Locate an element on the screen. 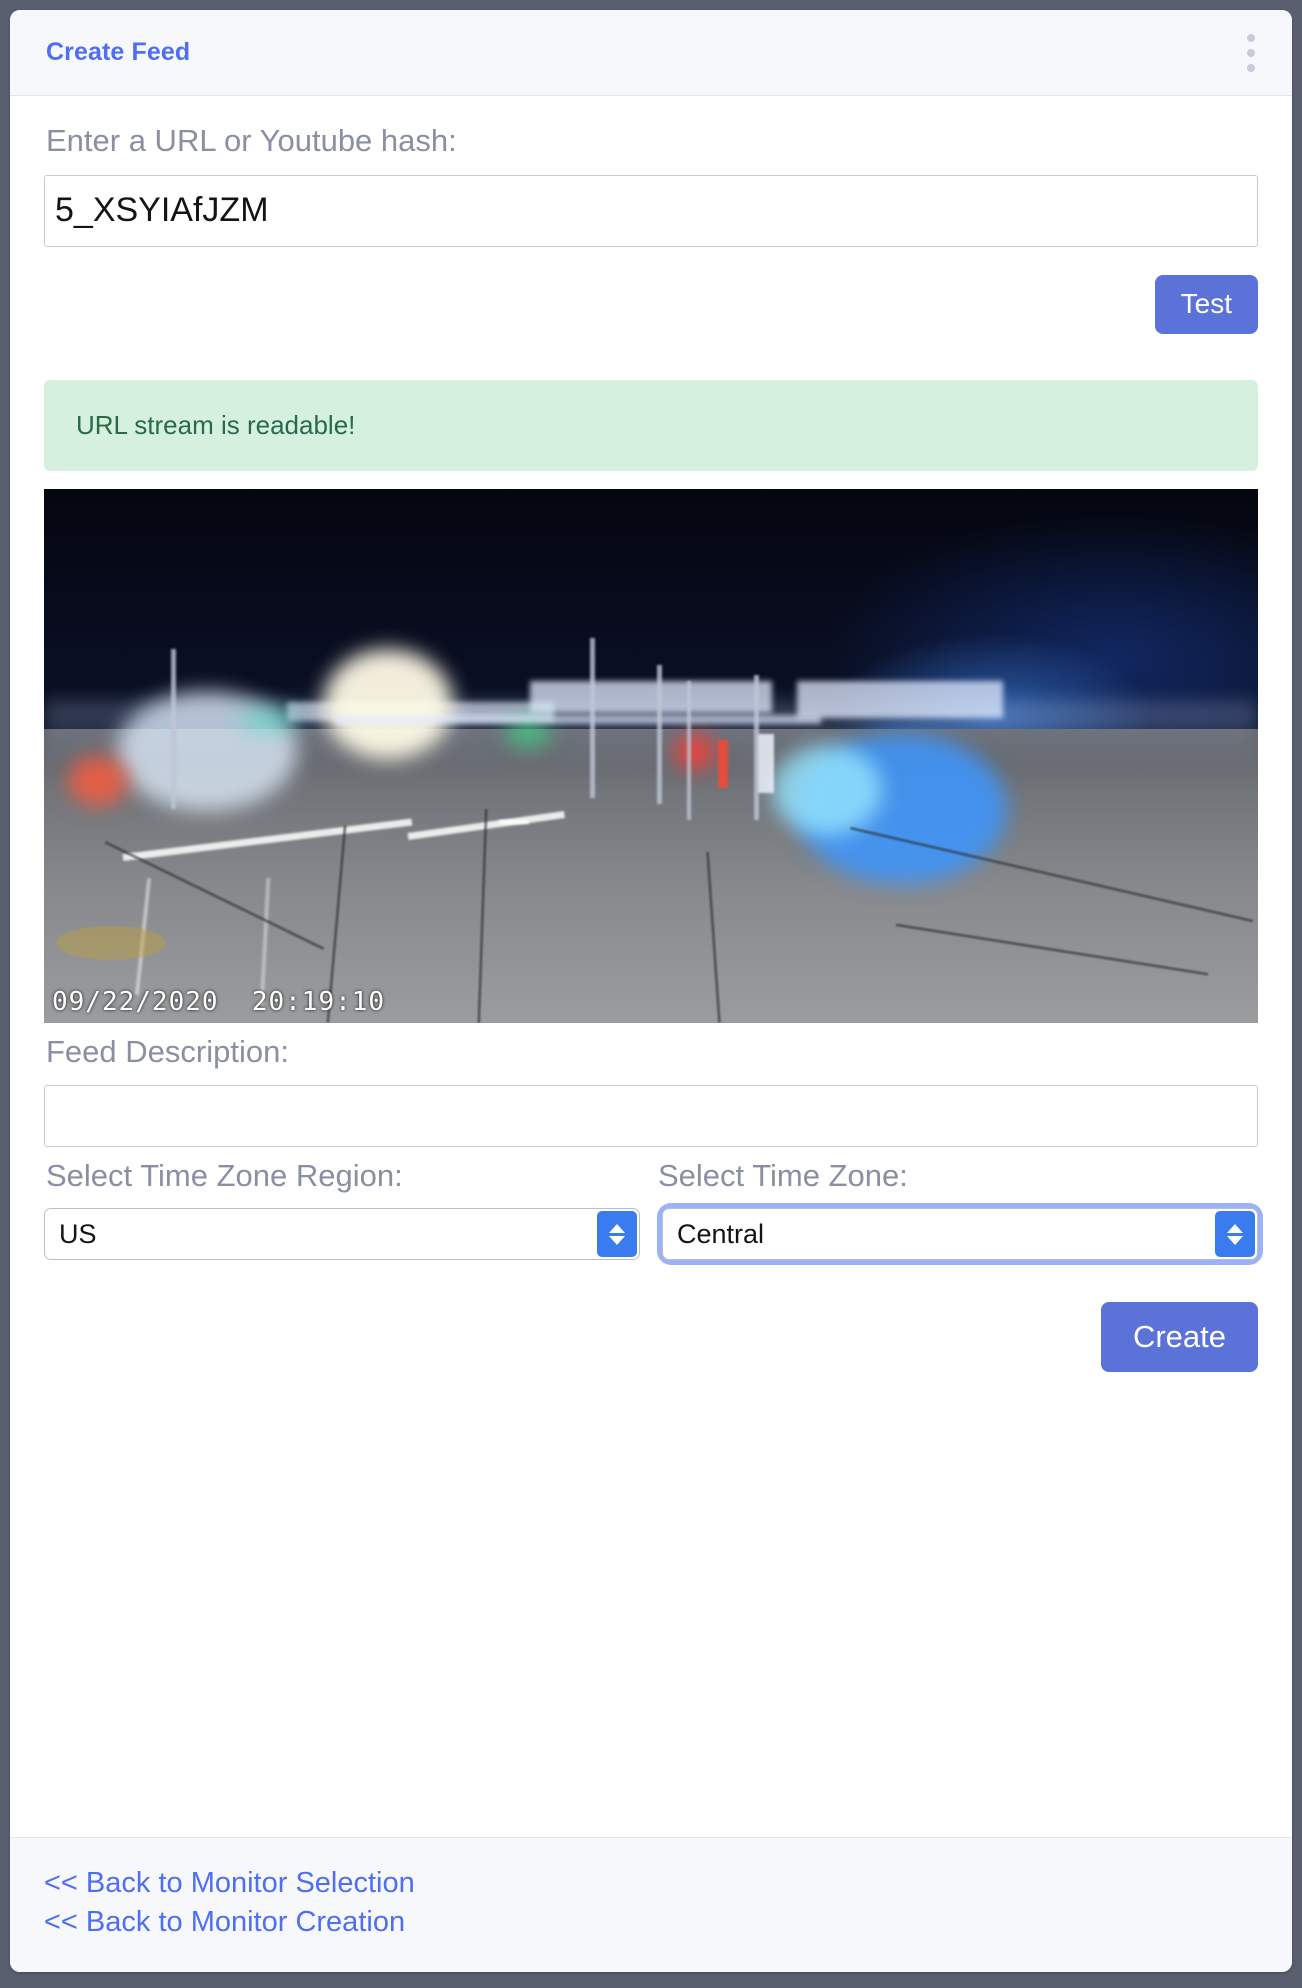 This screenshot has height=1988, width=1302. card-header: Create Feed is located at coordinates (651, 53).